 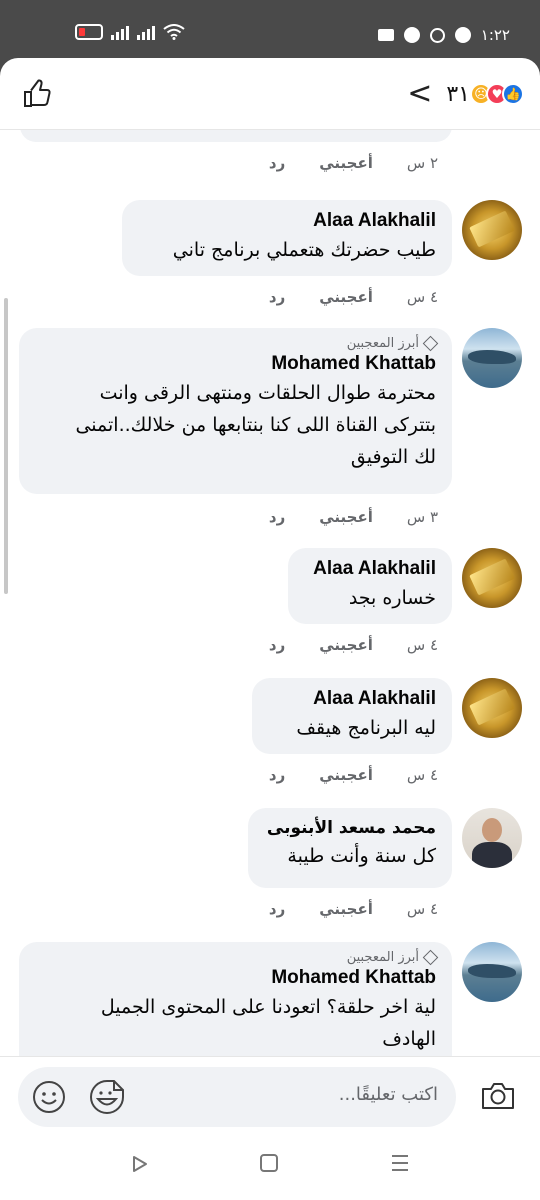 What do you see at coordinates (269, 1163) in the screenshot?
I see `nav-home-icon` at bounding box center [269, 1163].